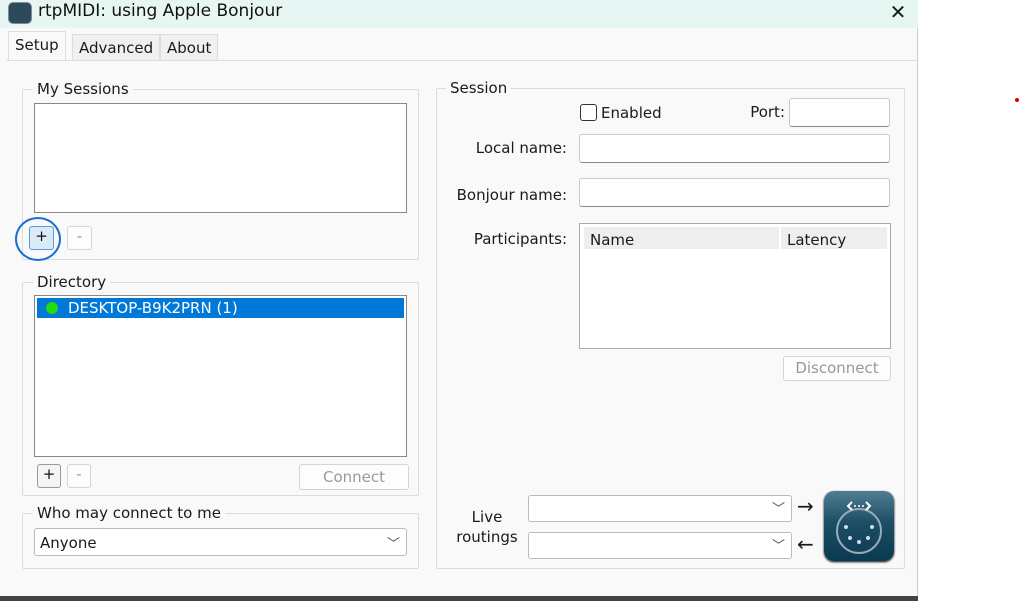 This screenshot has width=1022, height=601. What do you see at coordinates (116, 47) in the screenshot?
I see `tab-advanced: Advanced` at bounding box center [116, 47].